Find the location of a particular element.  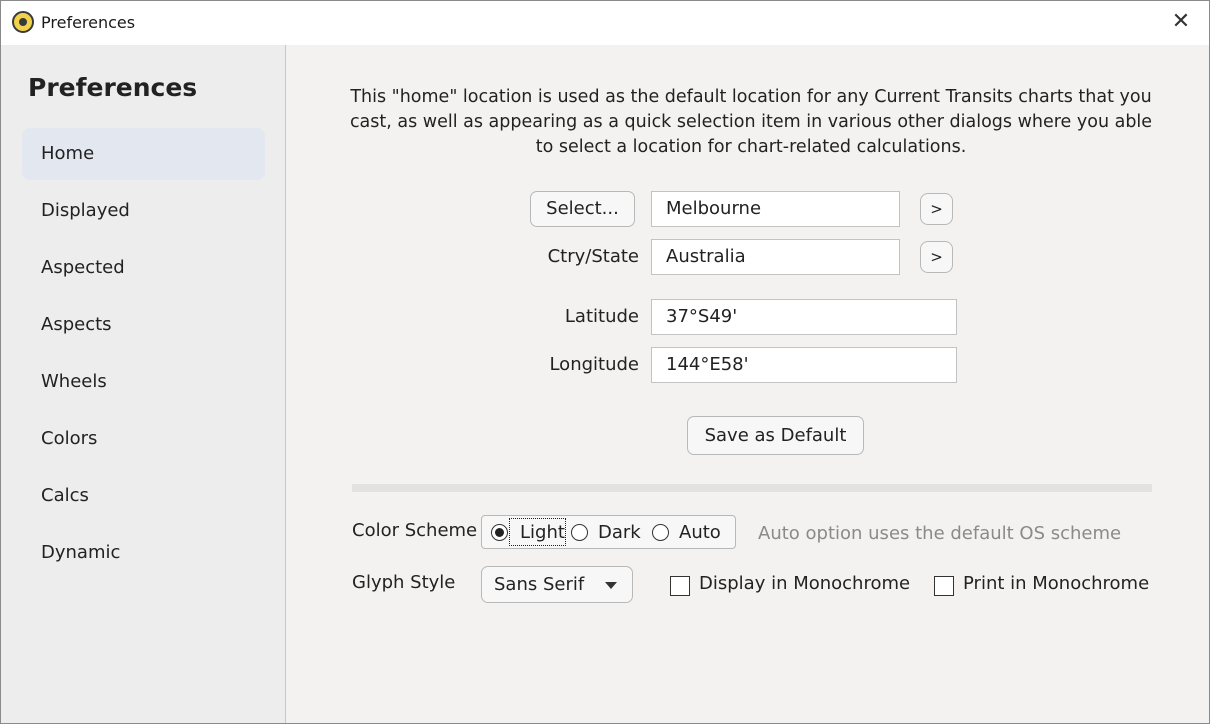

city-expand-button: > is located at coordinates (936, 209).